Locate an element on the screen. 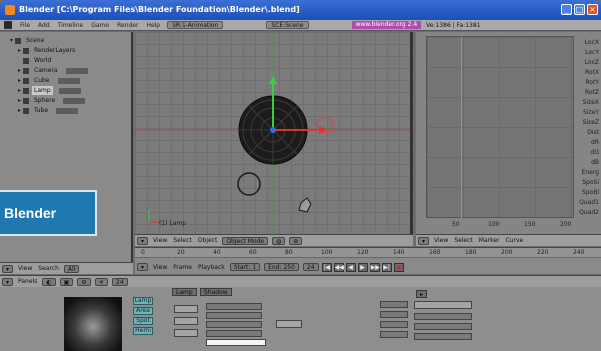 The height and width of the screenshot is (351, 601). menu-add: Add is located at coordinates (44, 25).